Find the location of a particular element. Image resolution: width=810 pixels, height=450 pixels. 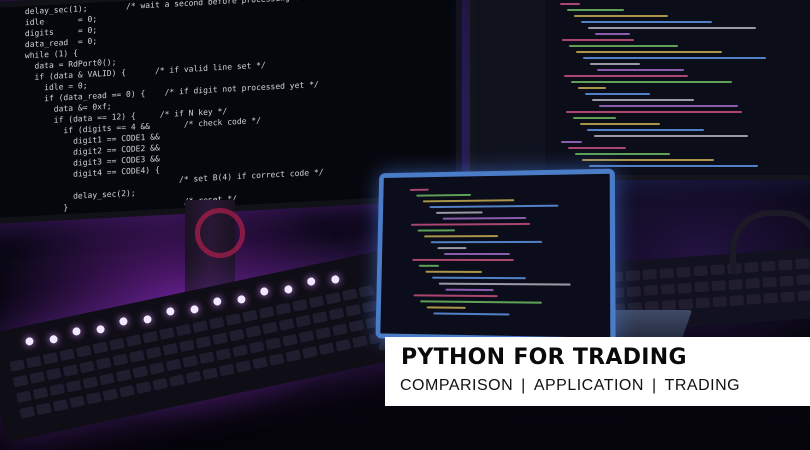

laptop-screen is located at coordinates (495, 256).